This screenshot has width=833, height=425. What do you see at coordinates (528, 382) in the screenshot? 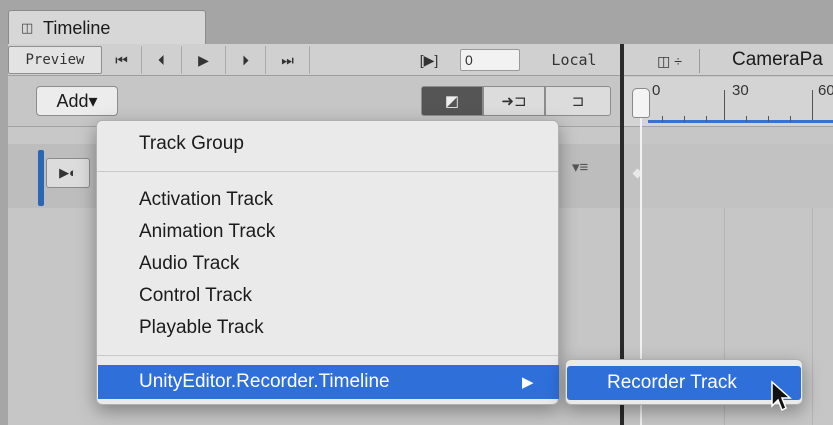
I see `submenu-arrow-icon: ▶` at bounding box center [528, 382].